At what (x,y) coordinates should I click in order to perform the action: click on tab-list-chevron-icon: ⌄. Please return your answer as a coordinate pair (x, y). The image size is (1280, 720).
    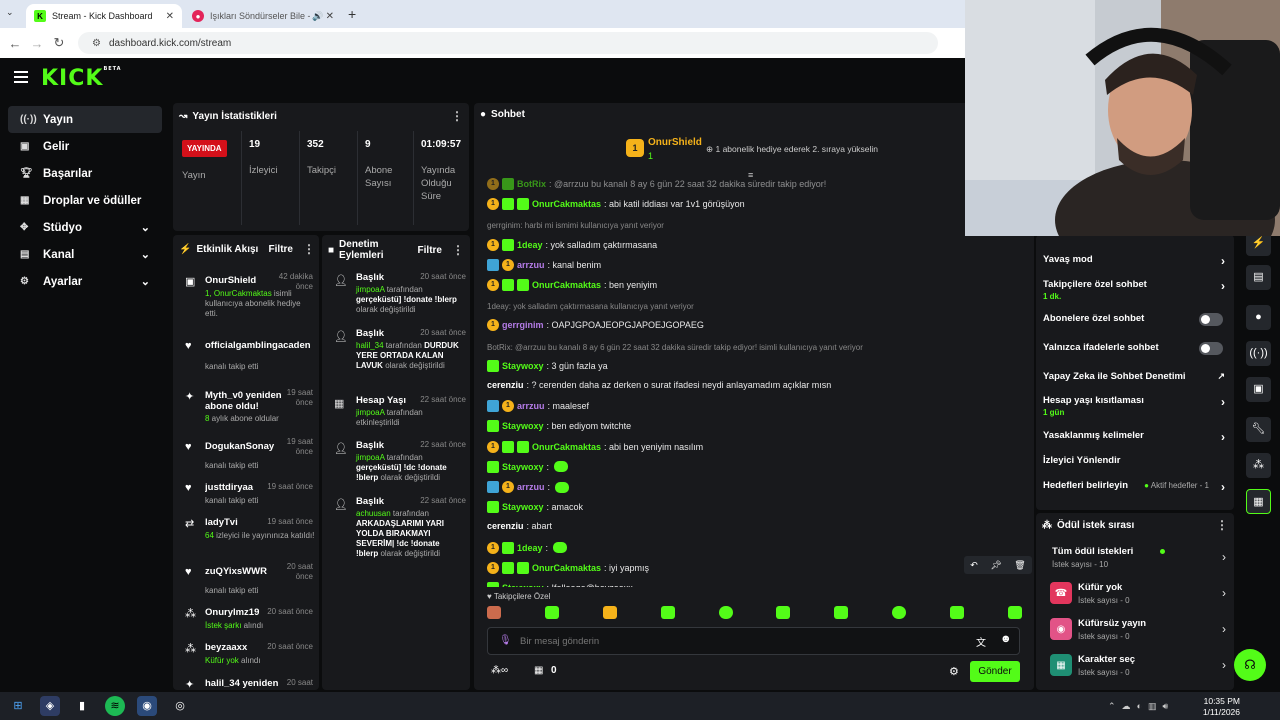
    Looking at the image, I should click on (13, 14).